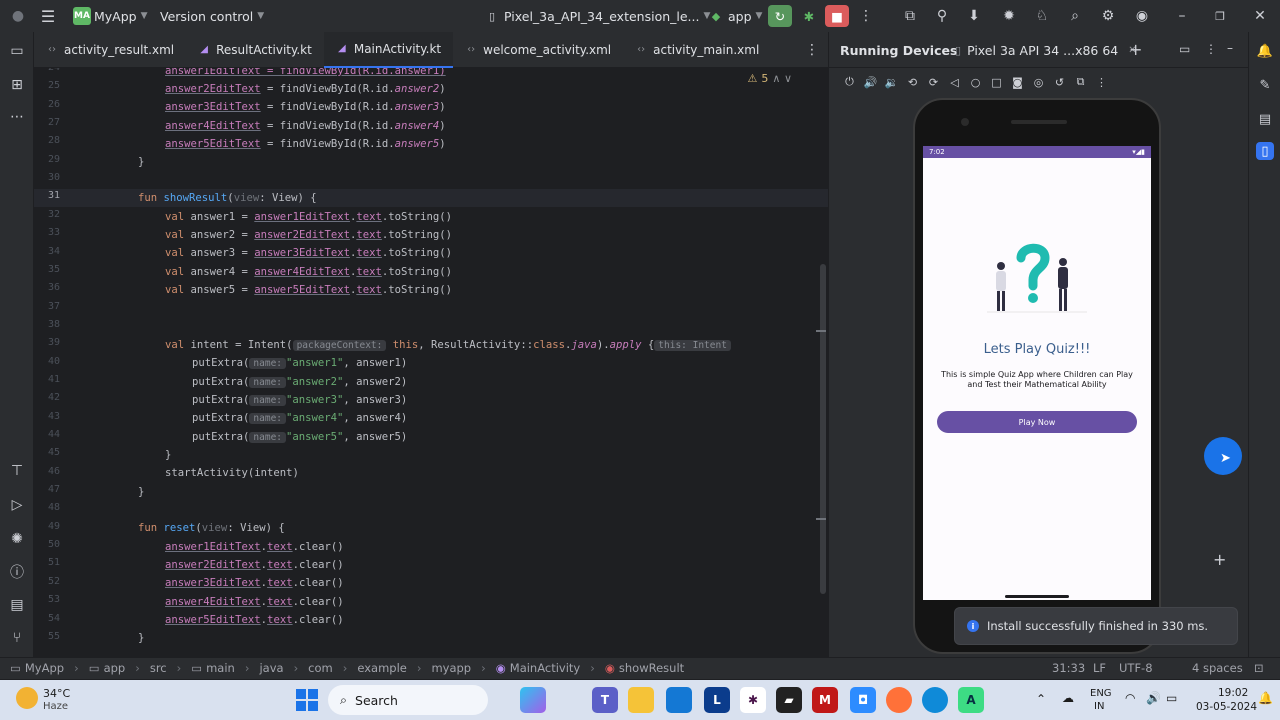 The width and height of the screenshot is (1280, 720). Describe the element at coordinates (538, 50) in the screenshot. I see `tab-welcome-activity-xml: ‹› welcome_activity.xml` at that location.